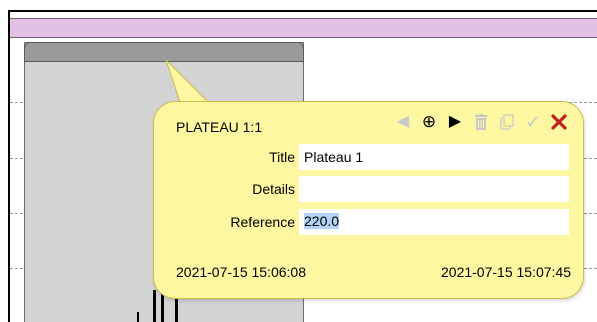 This screenshot has height=322, width=597. Describe the element at coordinates (429, 122) in the screenshot. I see `center-icon: ⊕` at that location.